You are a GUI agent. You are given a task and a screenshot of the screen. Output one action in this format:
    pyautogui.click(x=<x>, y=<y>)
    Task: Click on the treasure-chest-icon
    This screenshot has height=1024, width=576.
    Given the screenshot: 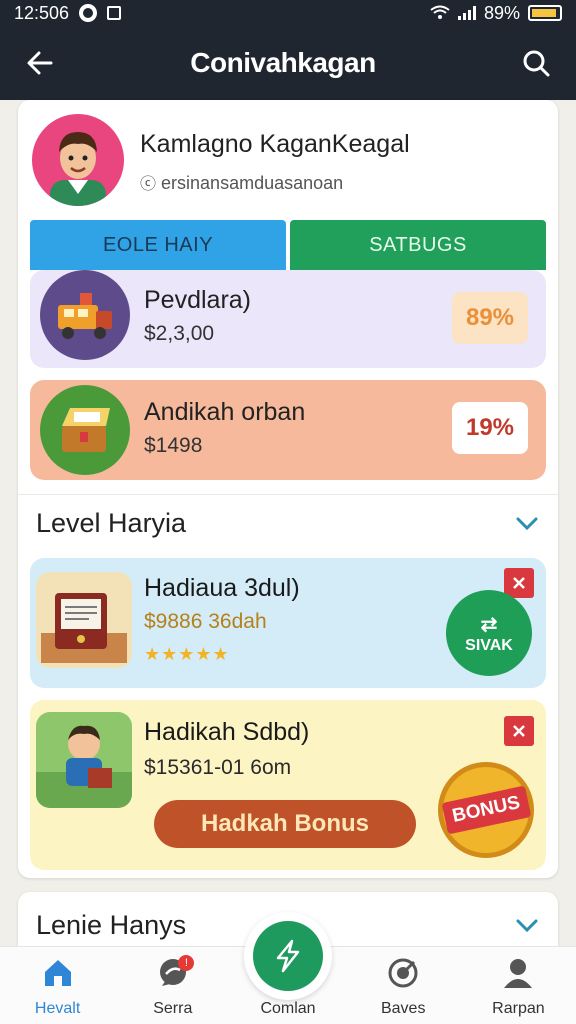 What is the action you would take?
    pyautogui.click(x=86, y=430)
    